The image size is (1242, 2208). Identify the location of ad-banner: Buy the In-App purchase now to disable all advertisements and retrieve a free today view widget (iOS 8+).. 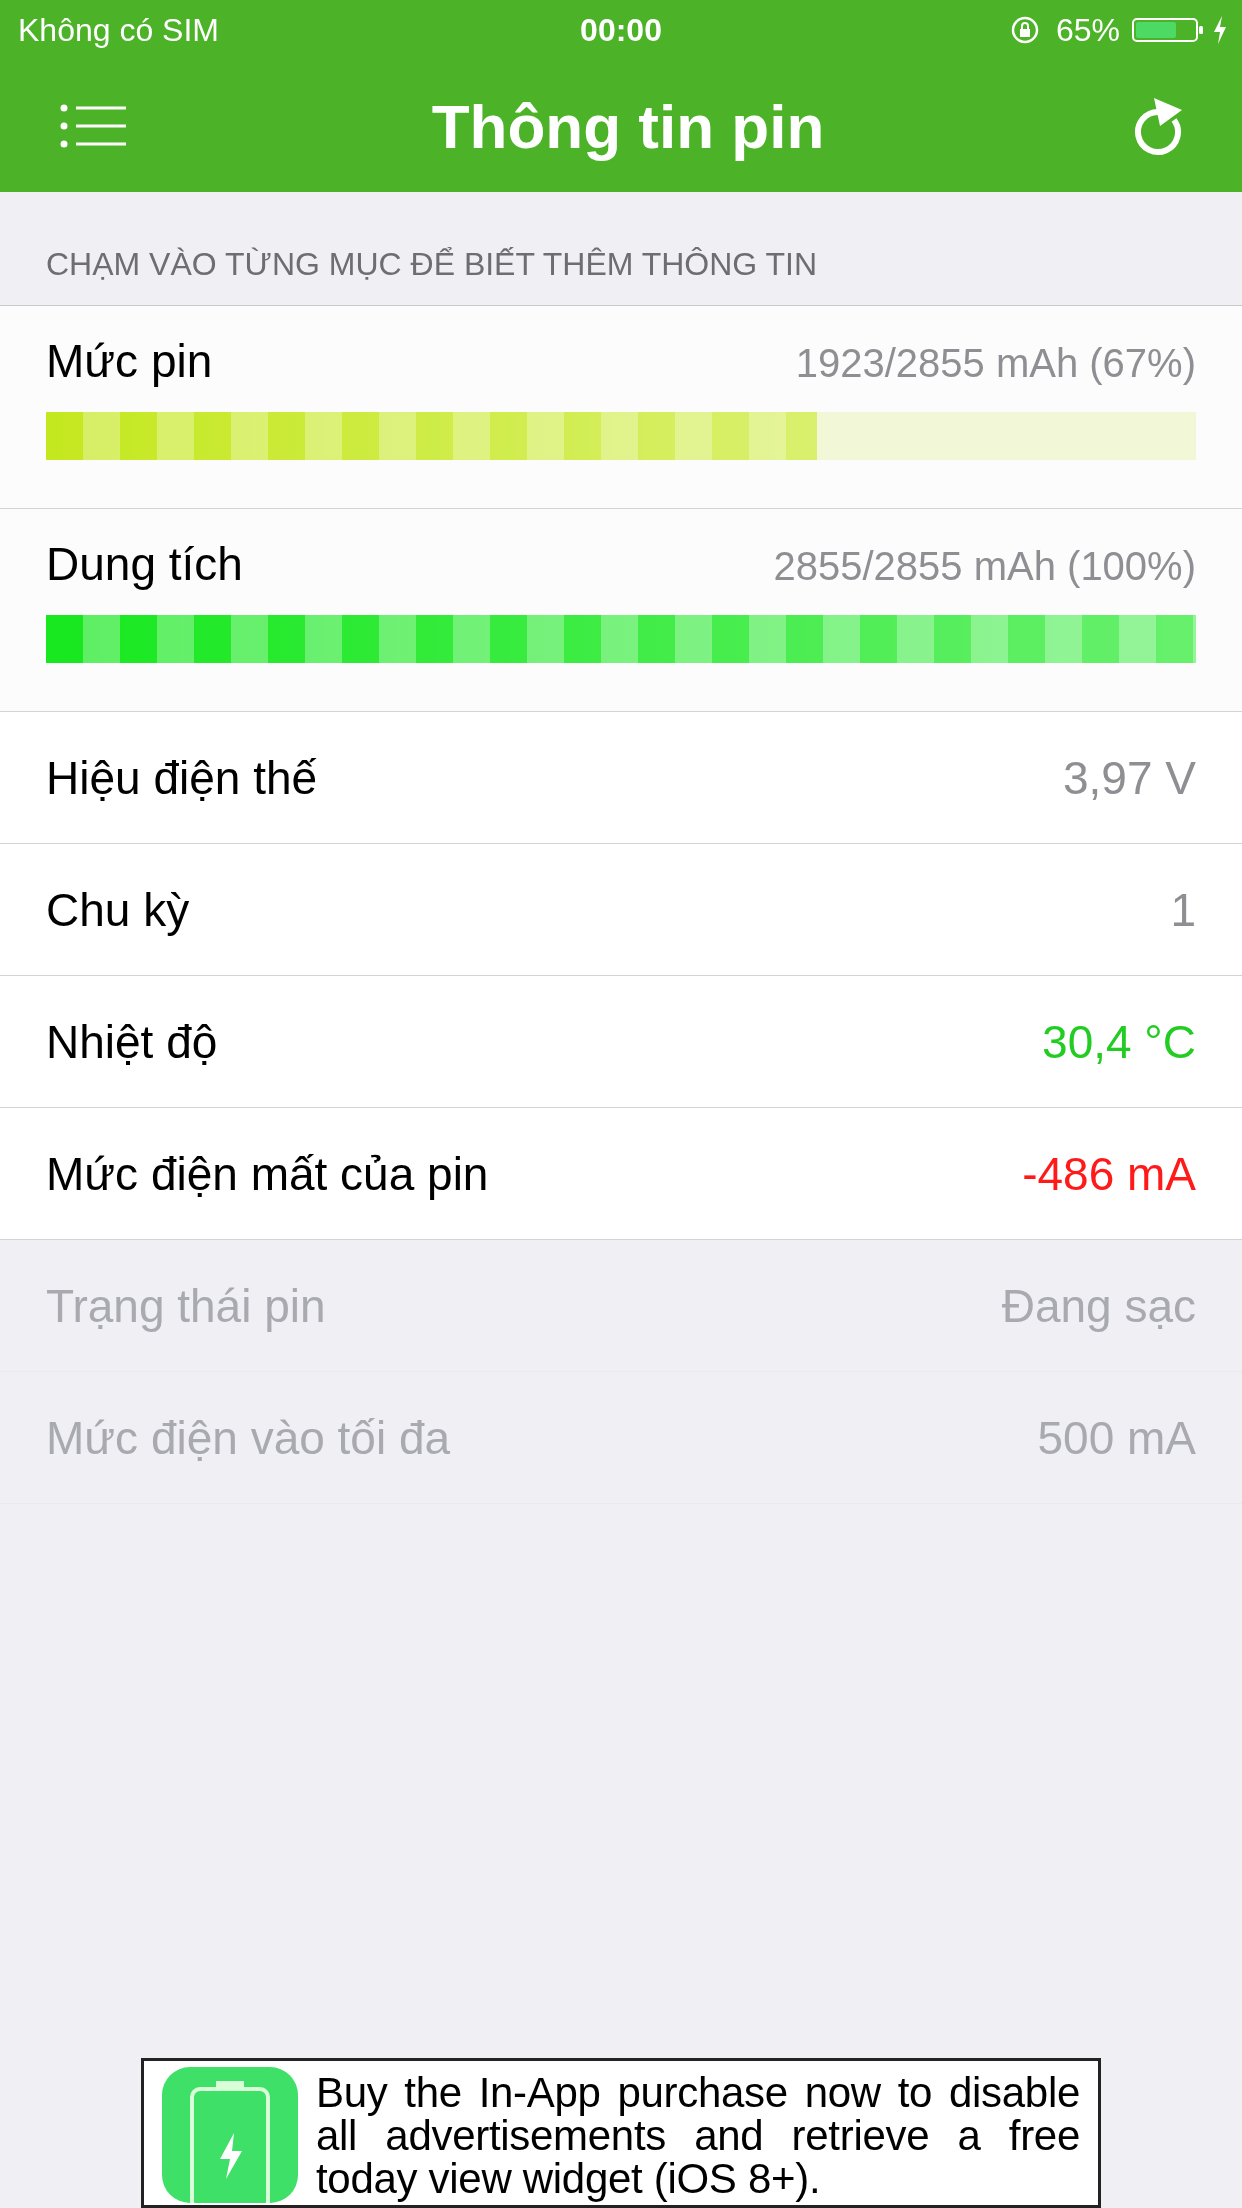
(621, 2133).